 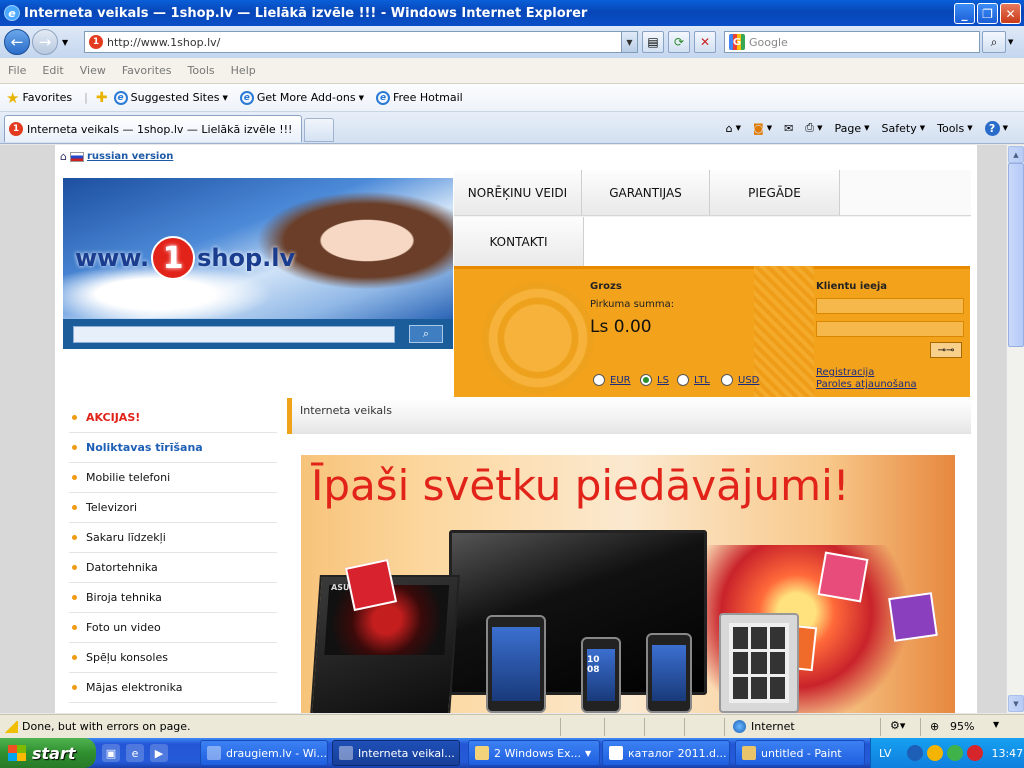 I want to click on category-item: Mājas elektronika, so click(x=173, y=688).